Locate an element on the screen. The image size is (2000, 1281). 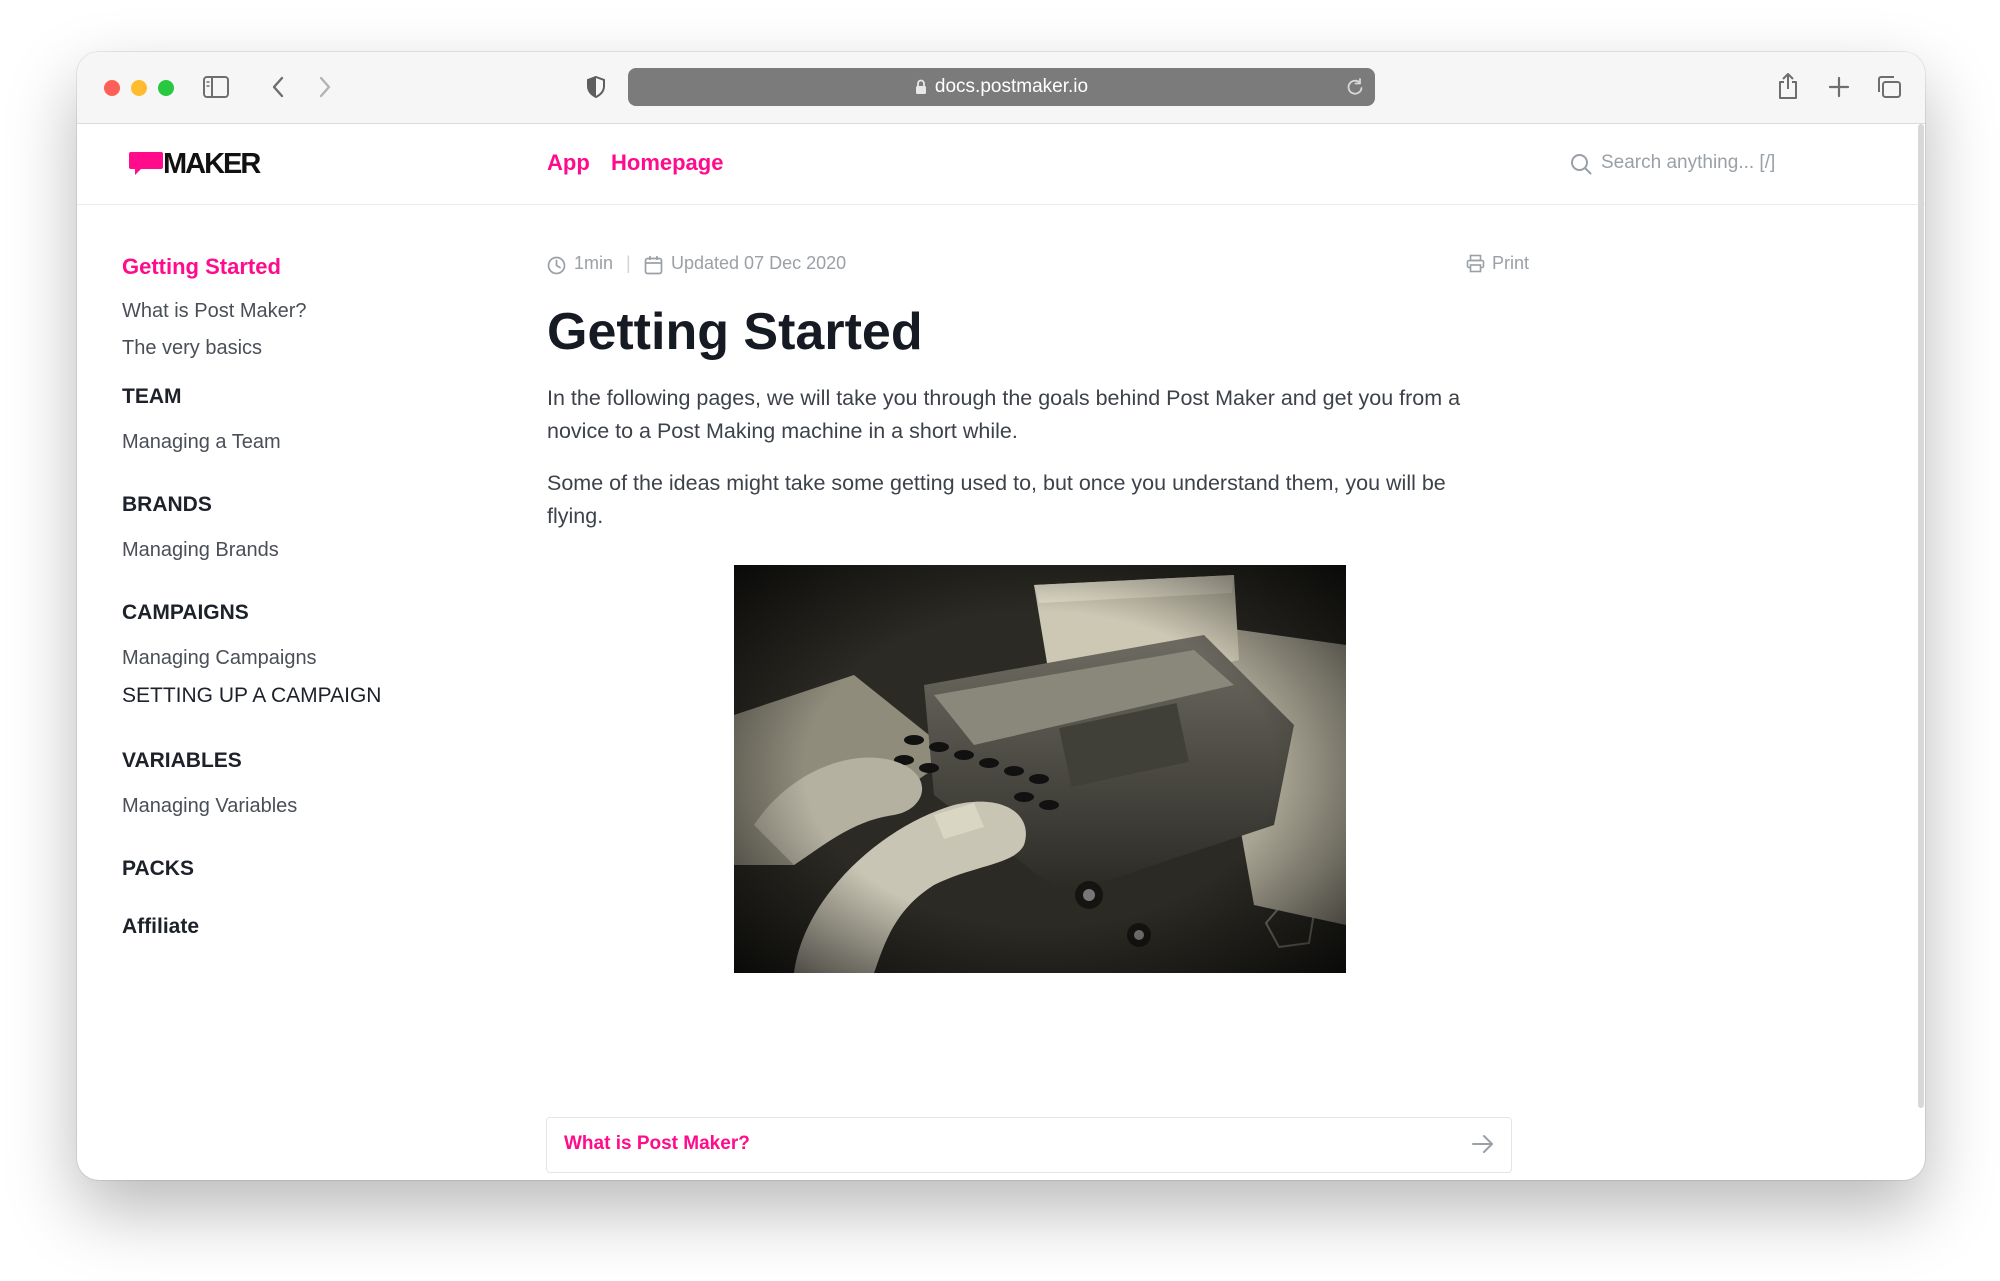
sidebar-item-managing-variables: Managing Variables is located at coordinates (209, 806).